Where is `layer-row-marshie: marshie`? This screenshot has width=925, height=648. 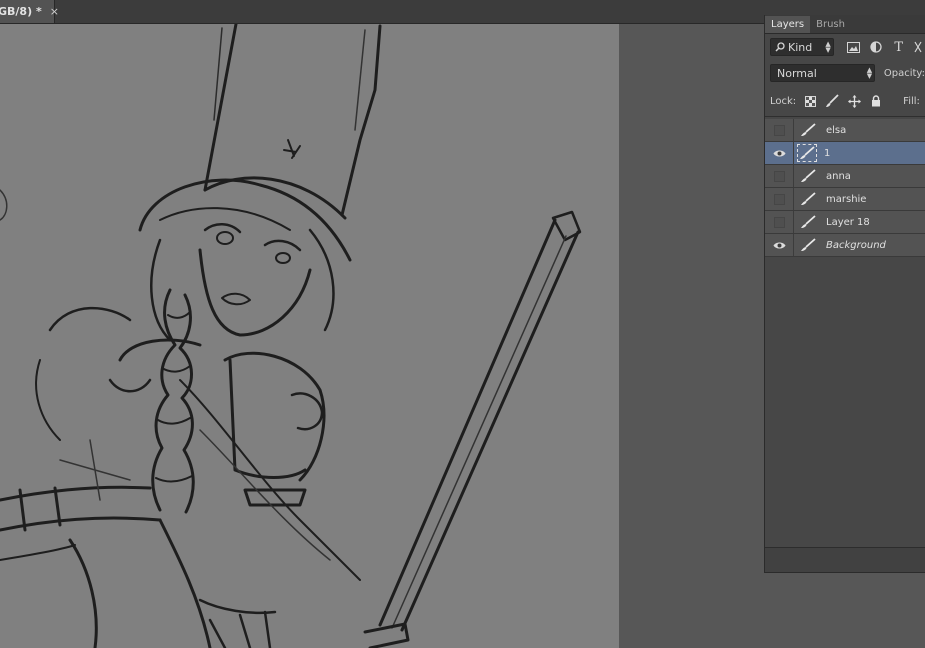
layer-row-marshie: marshie is located at coordinates (845, 199).